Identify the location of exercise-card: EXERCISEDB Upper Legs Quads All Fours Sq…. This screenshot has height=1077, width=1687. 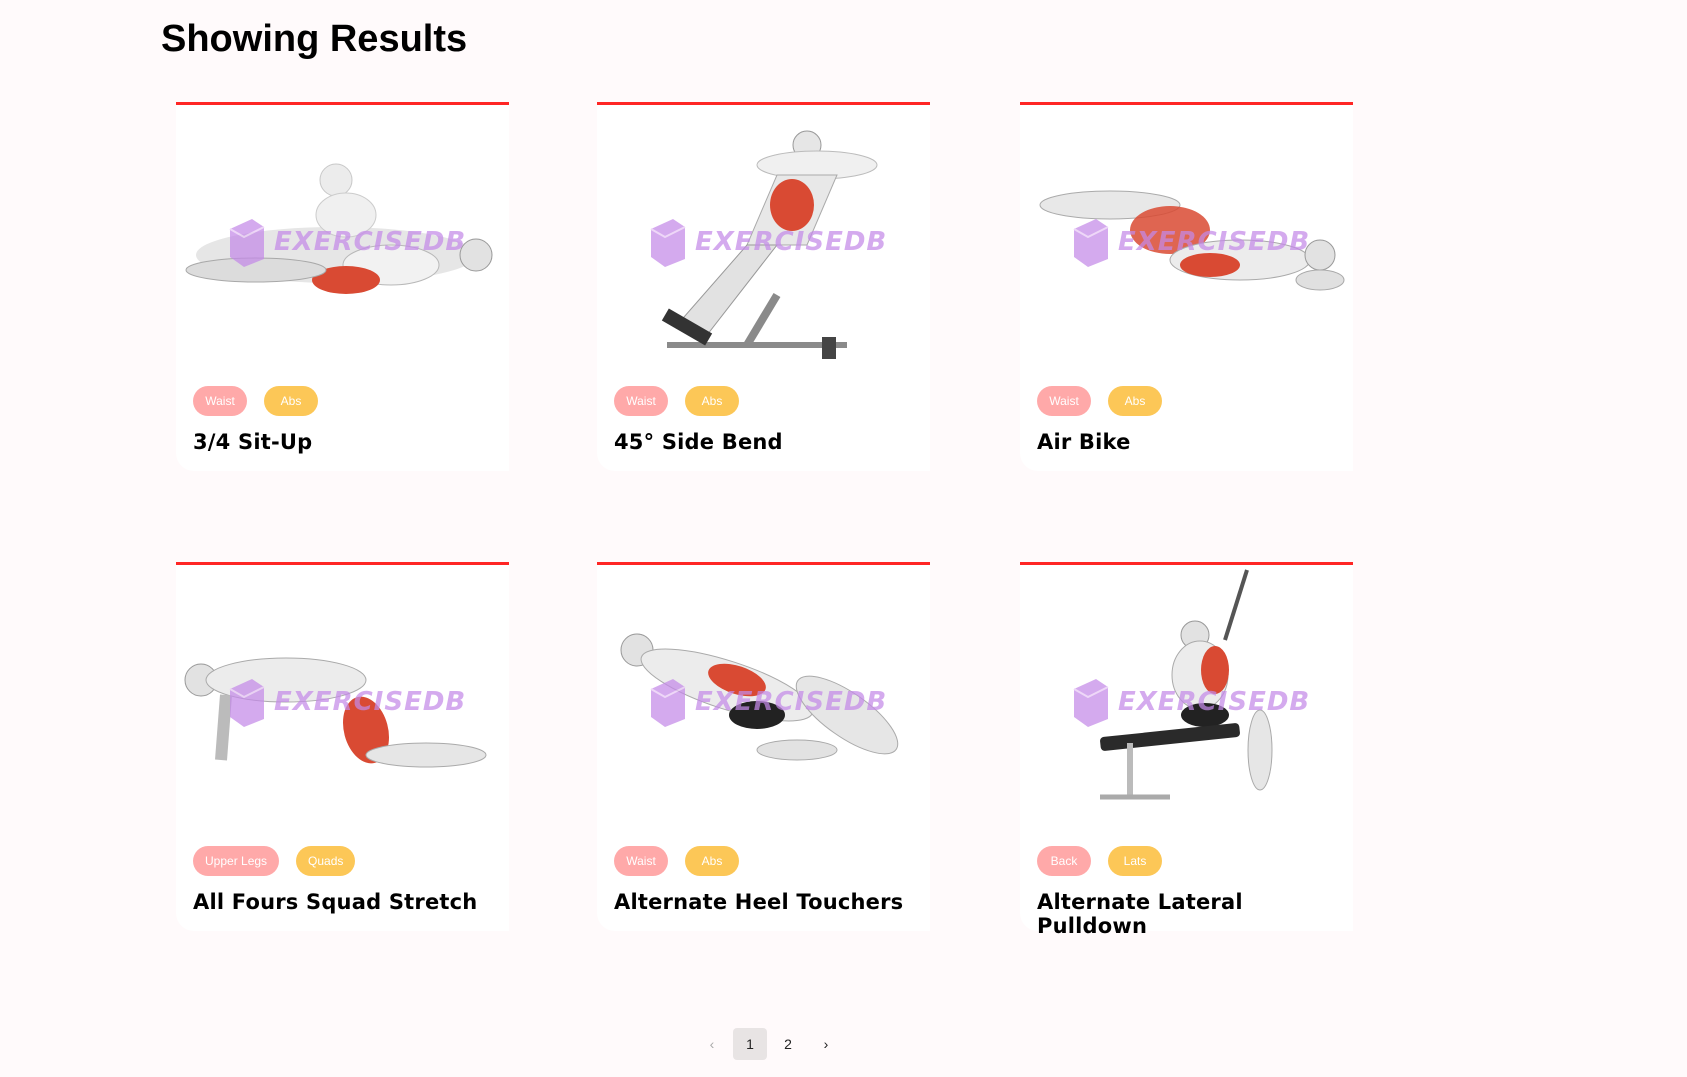
(342, 746).